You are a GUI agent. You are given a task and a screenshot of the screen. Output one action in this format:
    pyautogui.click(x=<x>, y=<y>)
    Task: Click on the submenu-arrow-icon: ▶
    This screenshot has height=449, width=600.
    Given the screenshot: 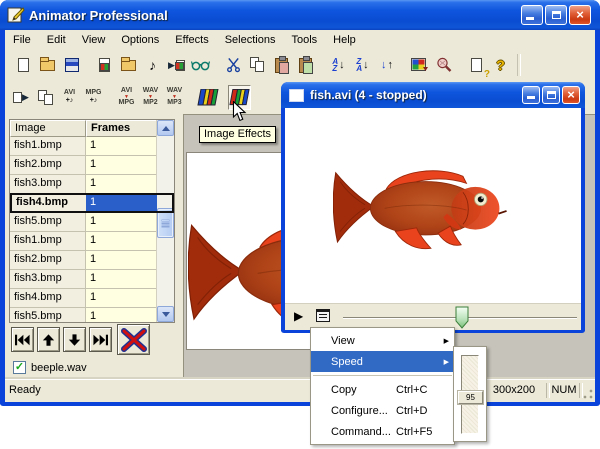 What is the action you would take?
    pyautogui.click(x=446, y=362)
    